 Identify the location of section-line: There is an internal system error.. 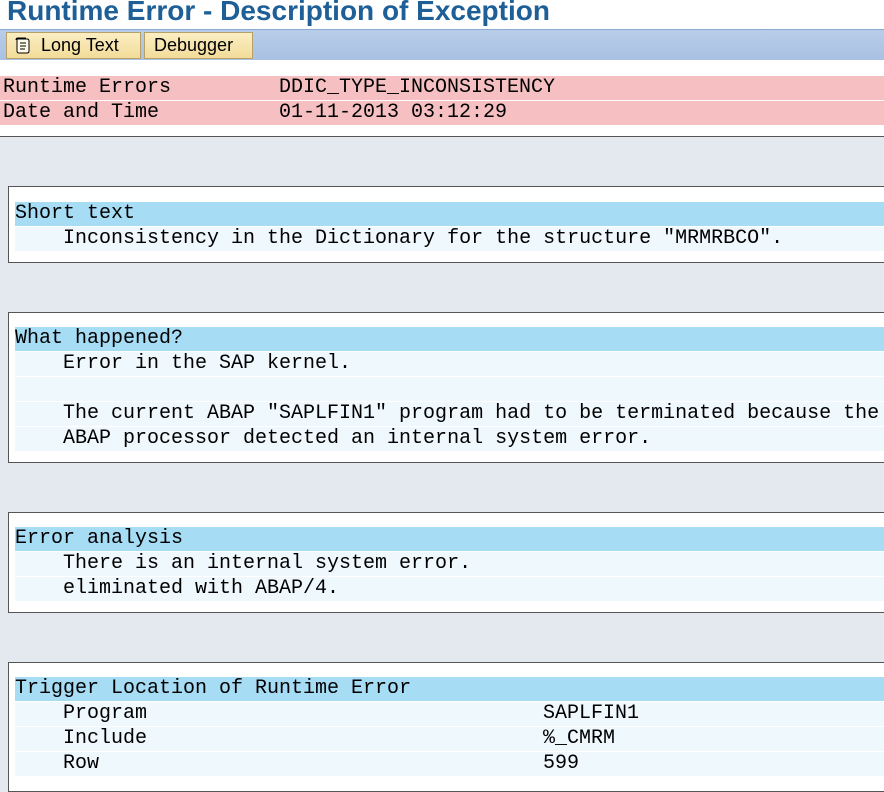
(449, 564).